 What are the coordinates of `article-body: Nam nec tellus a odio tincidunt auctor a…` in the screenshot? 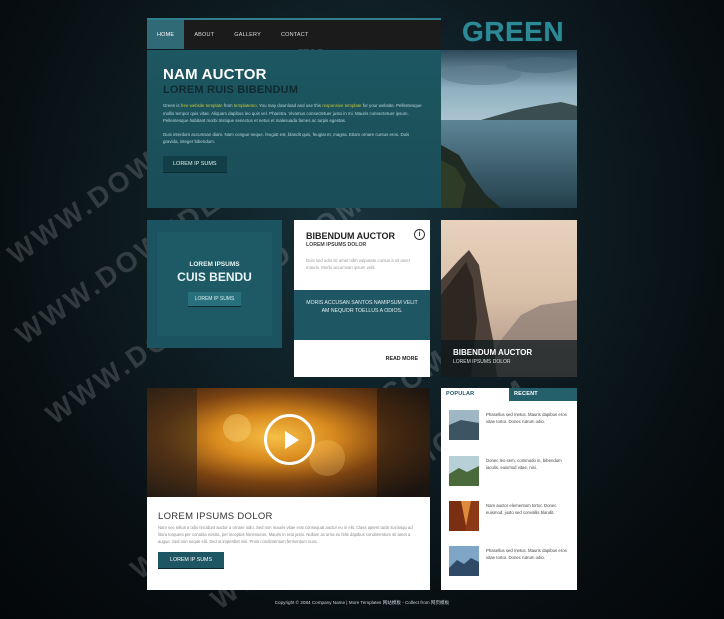 It's located at (285, 534).